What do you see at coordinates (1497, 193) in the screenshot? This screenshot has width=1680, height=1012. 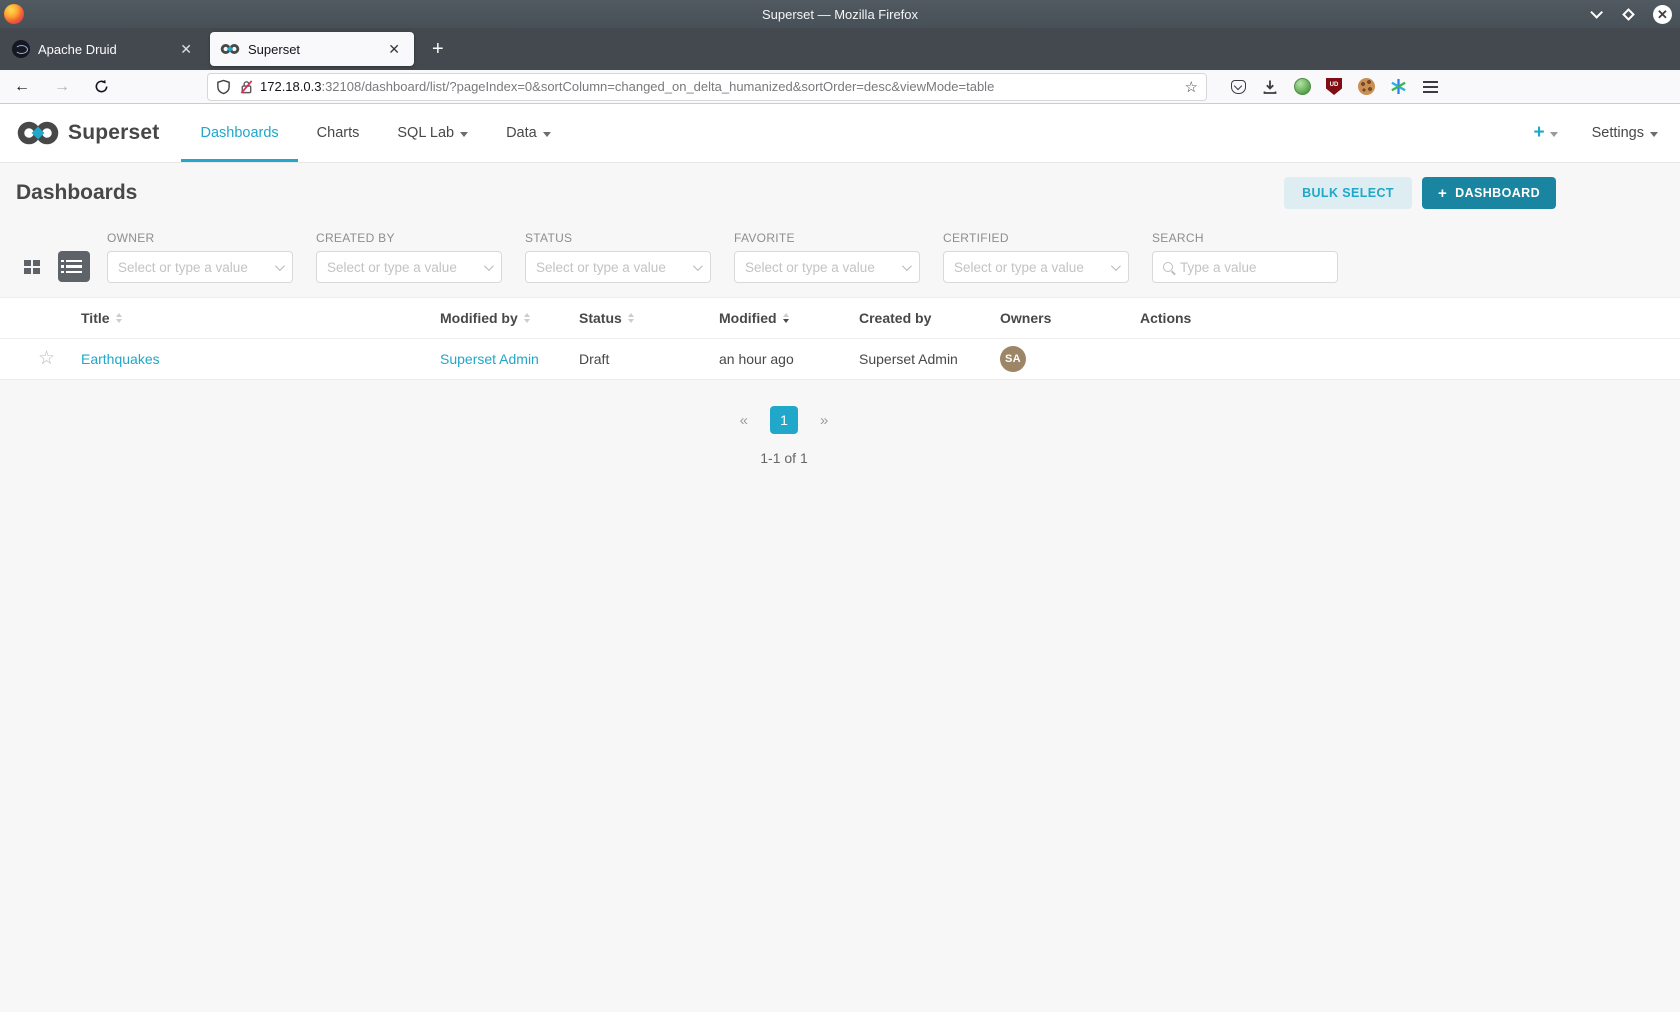 I see `new-dashboard-label: DASHBOARD` at bounding box center [1497, 193].